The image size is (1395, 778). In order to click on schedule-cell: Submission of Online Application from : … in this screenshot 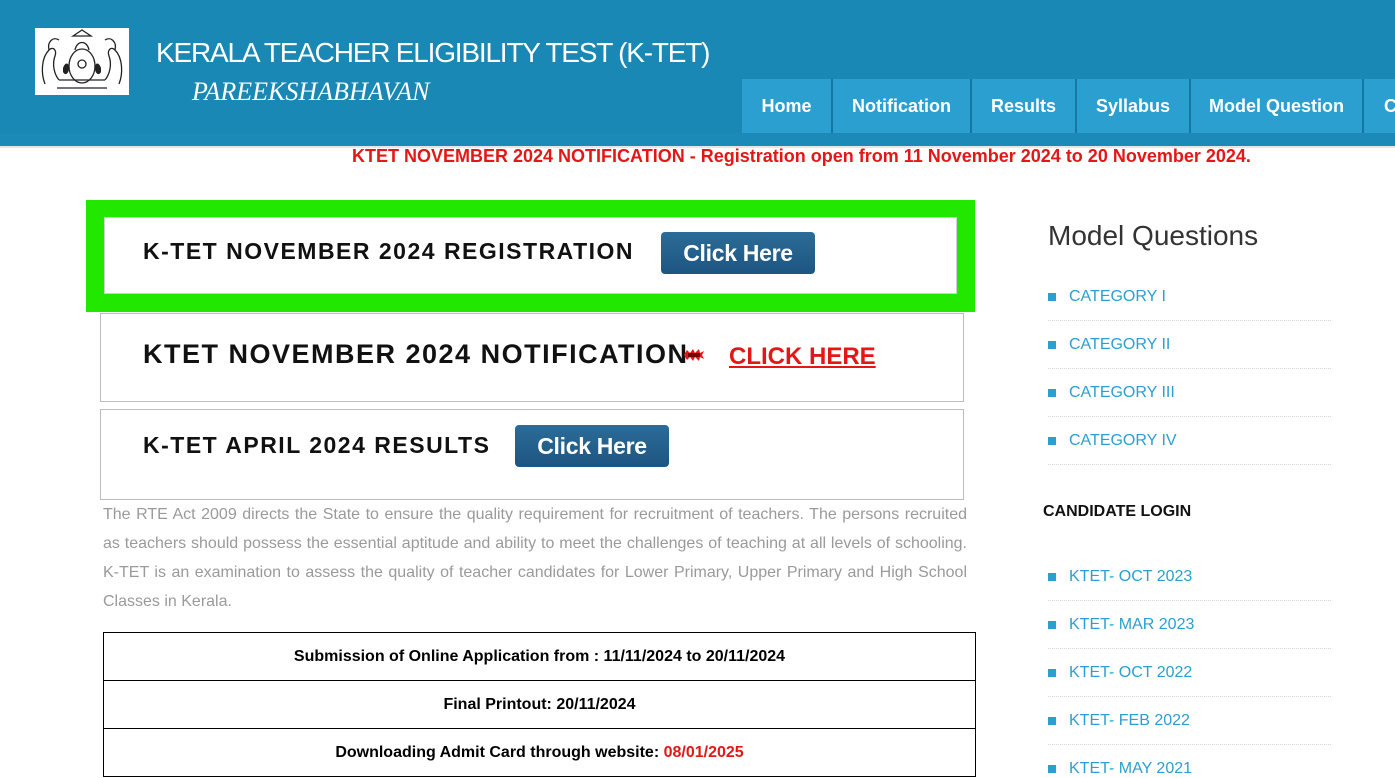, I will do `click(539, 656)`.